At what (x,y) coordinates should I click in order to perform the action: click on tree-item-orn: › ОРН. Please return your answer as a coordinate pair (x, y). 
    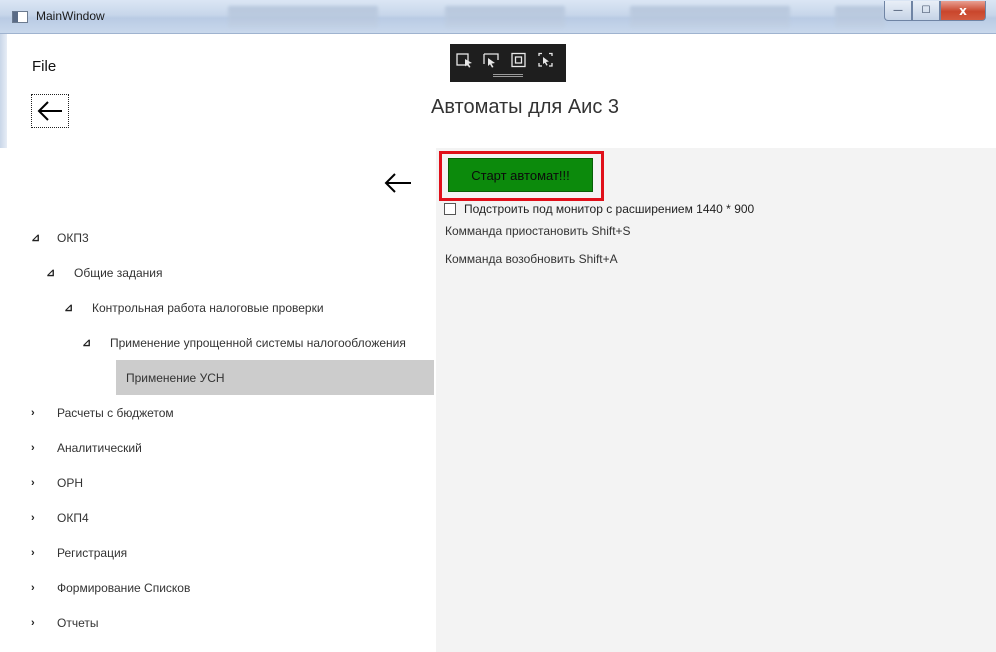
    Looking at the image, I should click on (218, 482).